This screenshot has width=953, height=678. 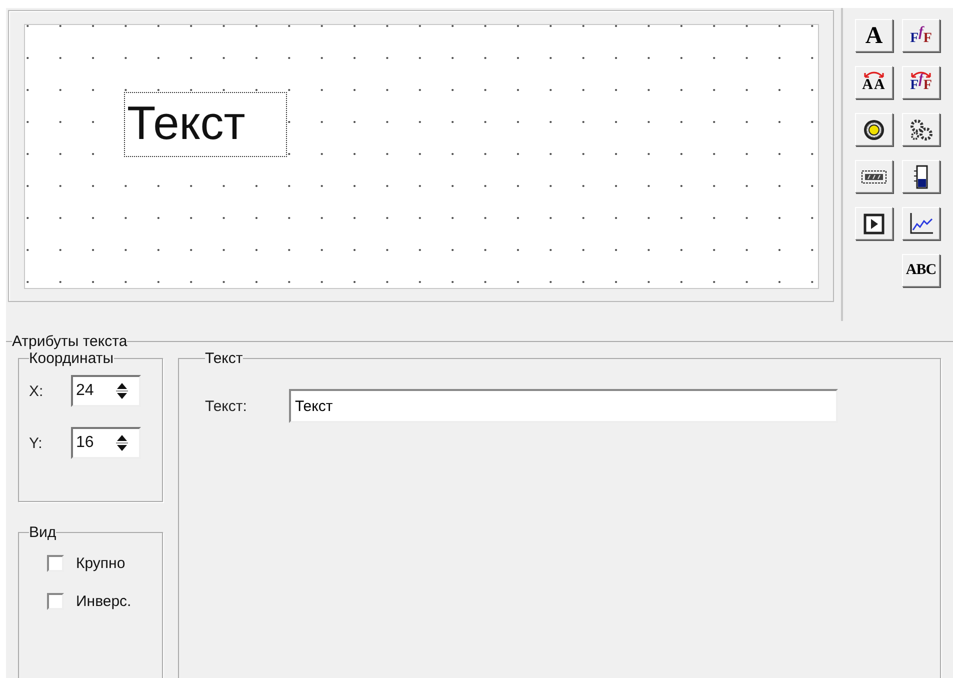 What do you see at coordinates (874, 74) in the screenshot?
I see `swap-arrow-icon` at bounding box center [874, 74].